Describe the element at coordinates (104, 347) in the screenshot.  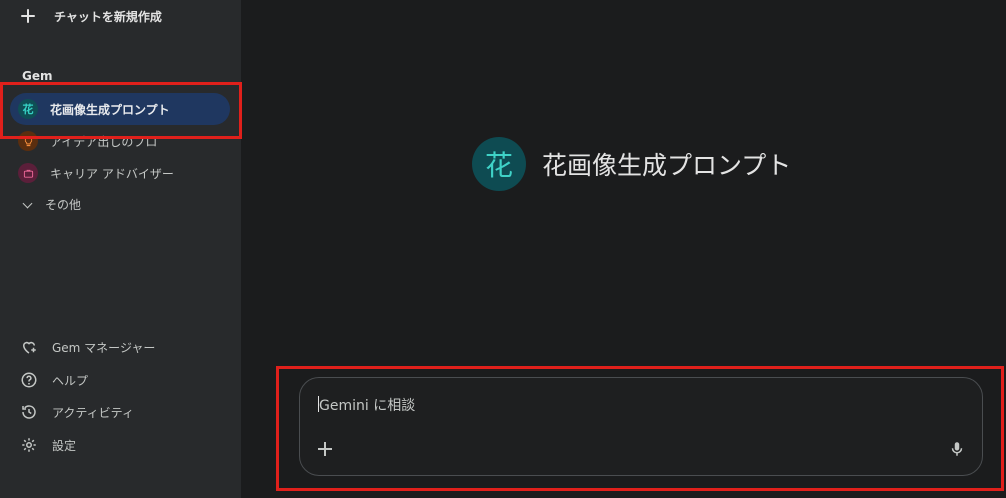
I see `gem-manager-label: Gem マネージャー` at that location.